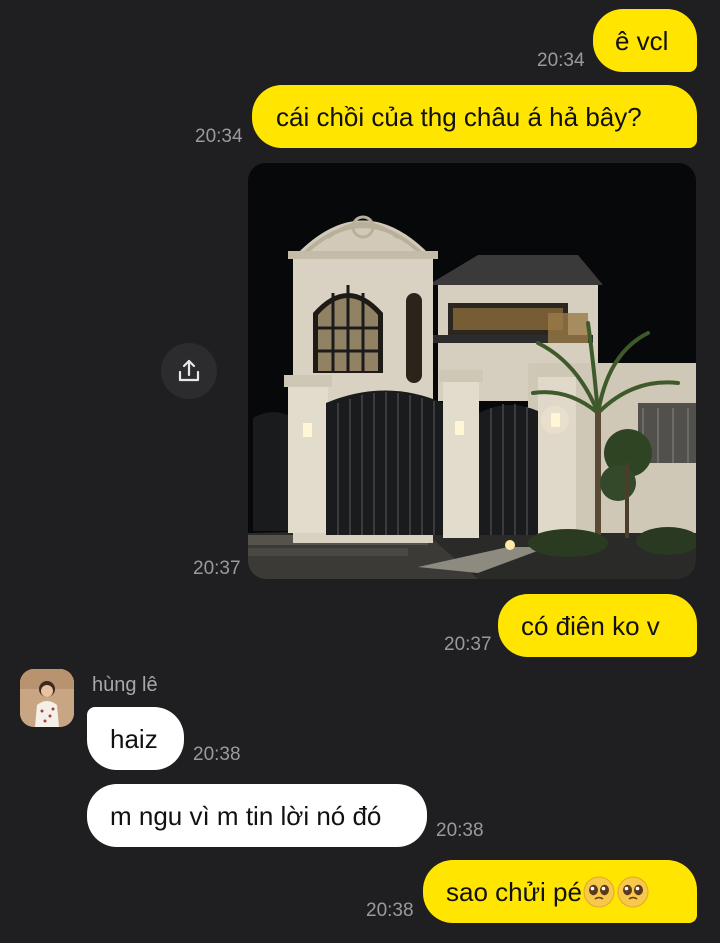 This screenshot has height=943, width=720. What do you see at coordinates (246, 815) in the screenshot?
I see `message-text: m ngu vì m tin lời nó đó` at bounding box center [246, 815].